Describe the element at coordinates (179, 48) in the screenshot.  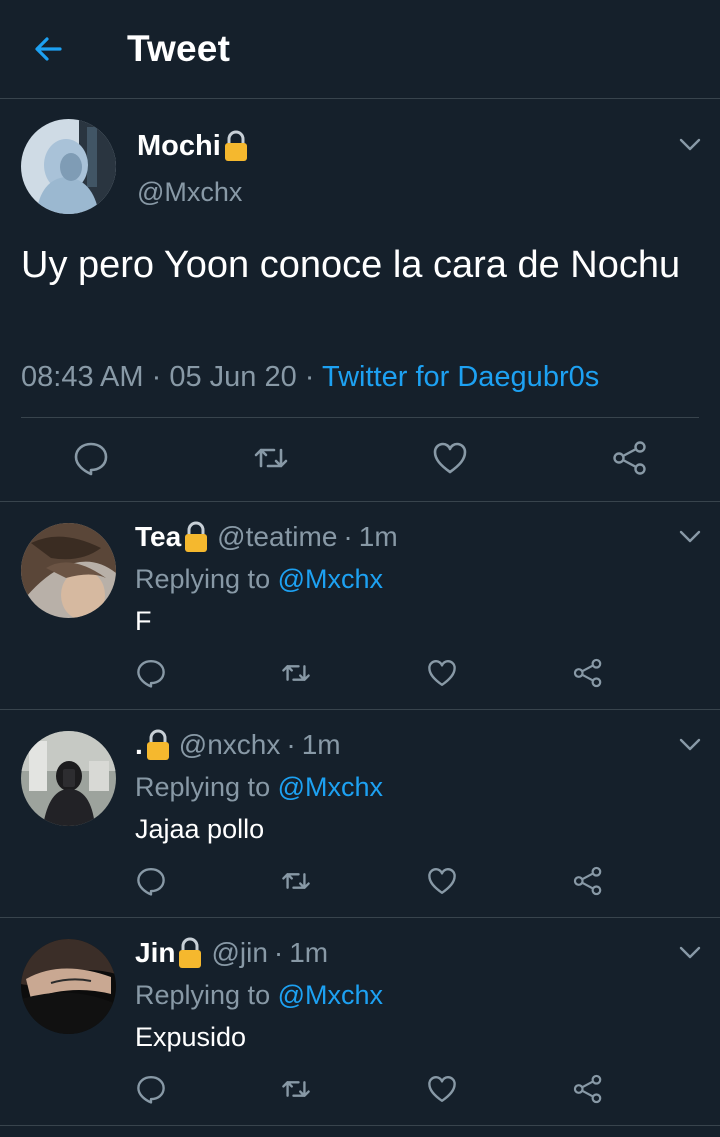
I see `page-title: Tweet` at that location.